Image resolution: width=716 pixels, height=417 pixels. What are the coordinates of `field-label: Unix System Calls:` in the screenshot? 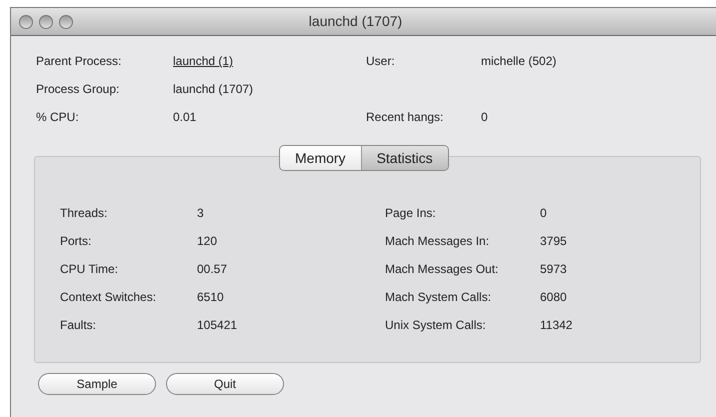 It's located at (436, 325).